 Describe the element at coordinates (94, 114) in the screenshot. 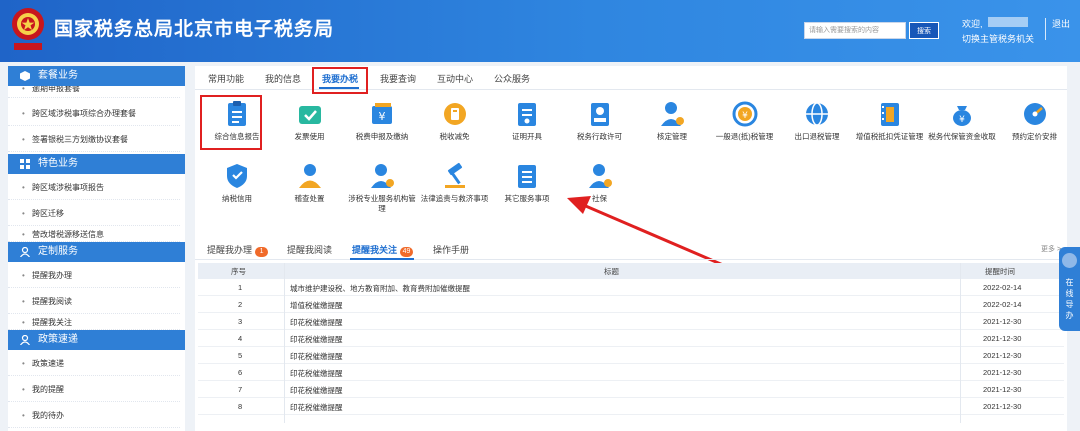

I see `sidebar-item: 跨区域涉税事项综合办理套餐` at that location.